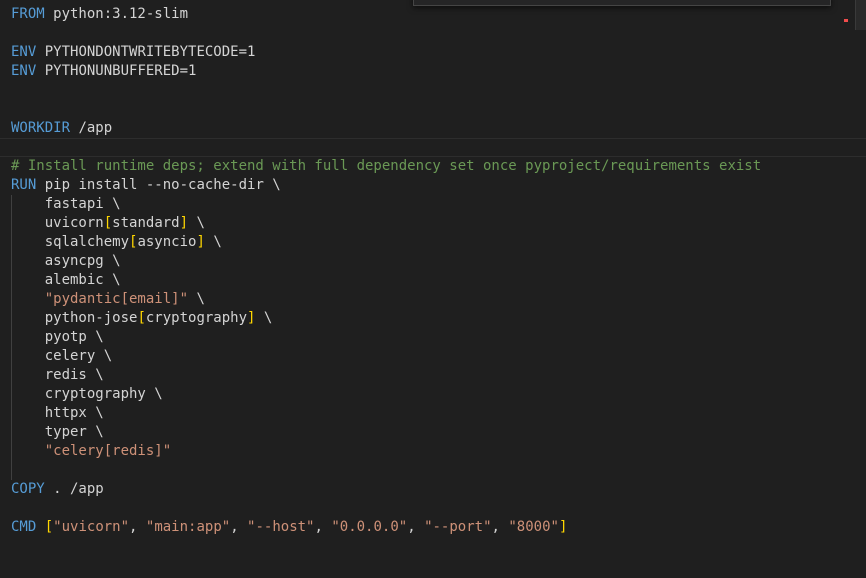 The height and width of the screenshot is (578, 866). I want to click on package-name: typer, so click(65, 432).